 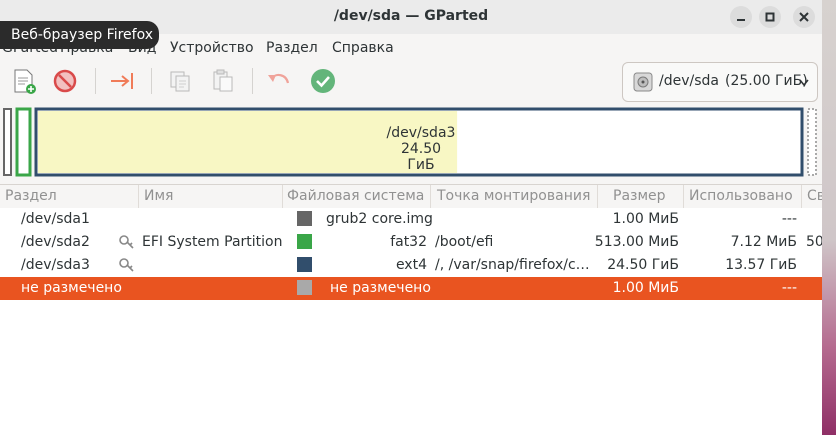 I want to click on cell-partition: /dev/sda2, so click(x=55, y=242).